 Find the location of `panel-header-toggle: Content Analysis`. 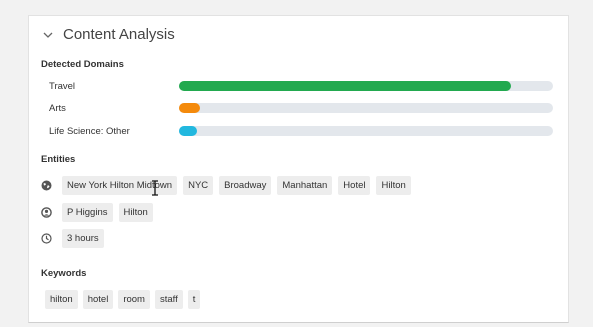

panel-header-toggle: Content Analysis is located at coordinates (109, 34).